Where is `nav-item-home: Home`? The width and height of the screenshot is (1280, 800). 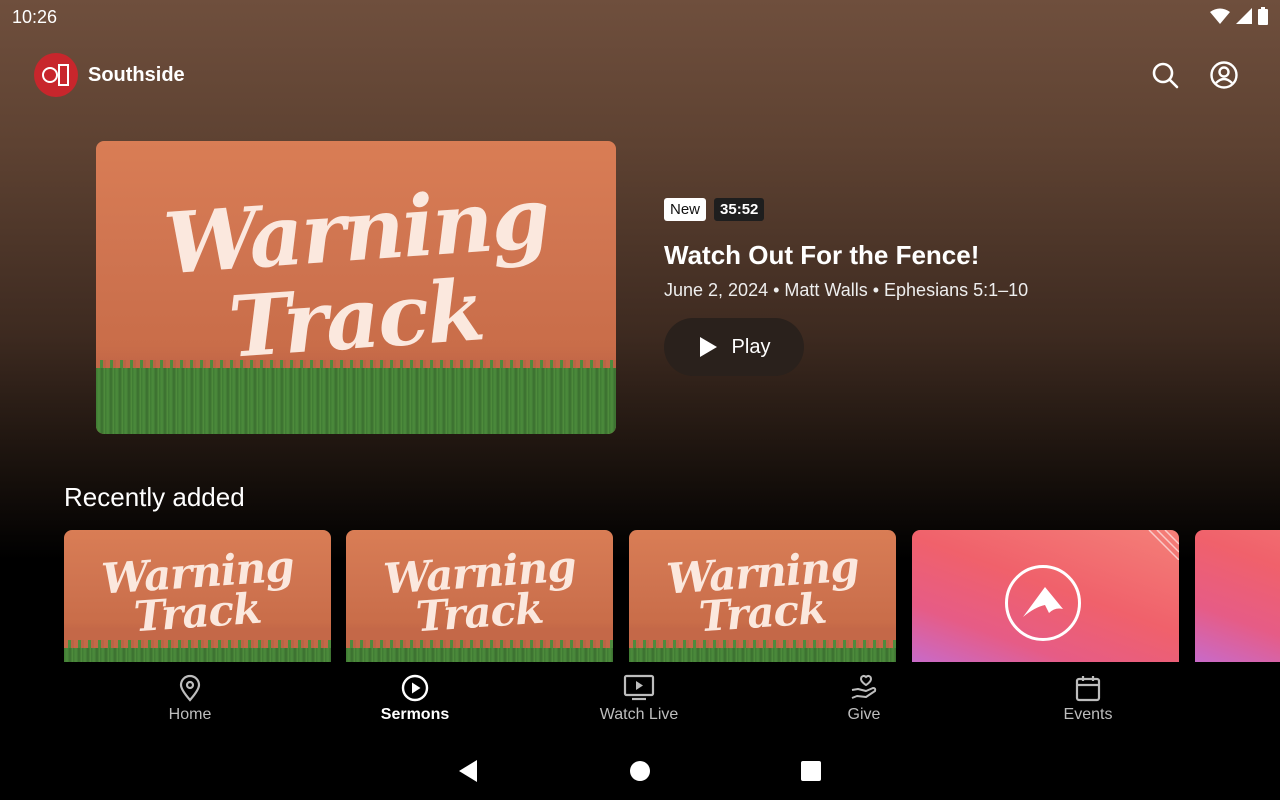 nav-item-home: Home is located at coordinates (190, 704).